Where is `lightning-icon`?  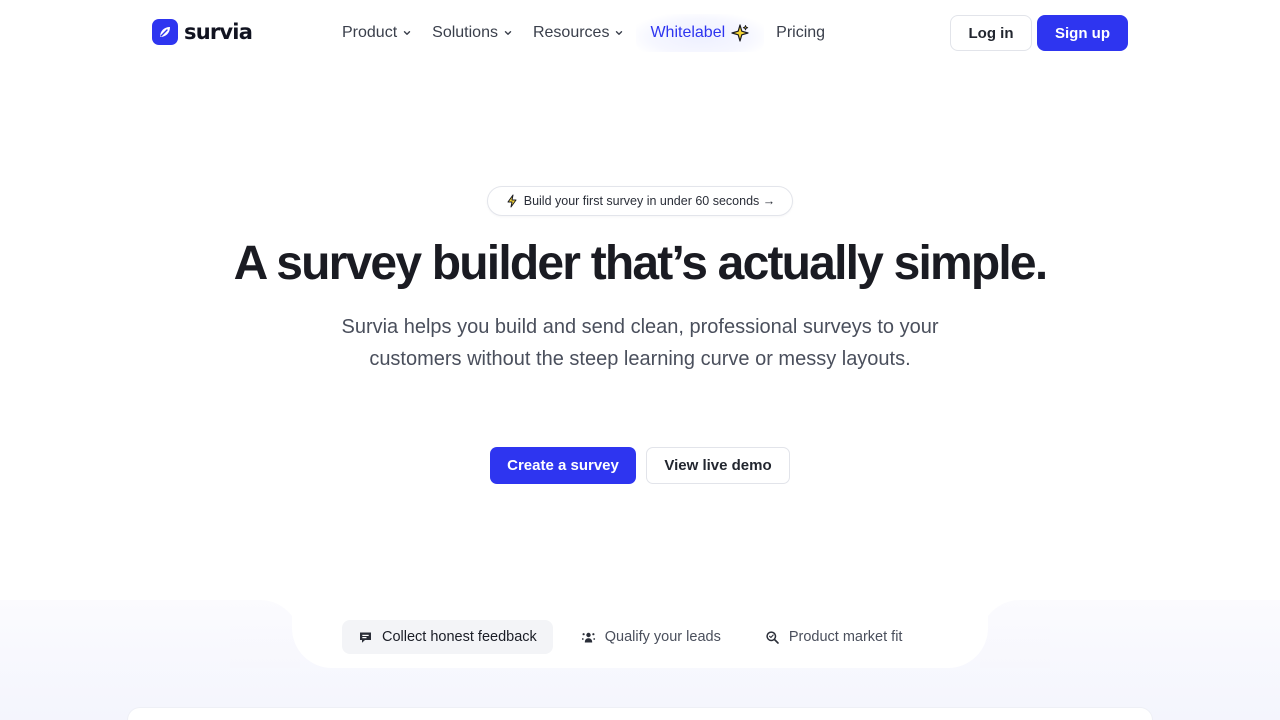
lightning-icon is located at coordinates (512, 201).